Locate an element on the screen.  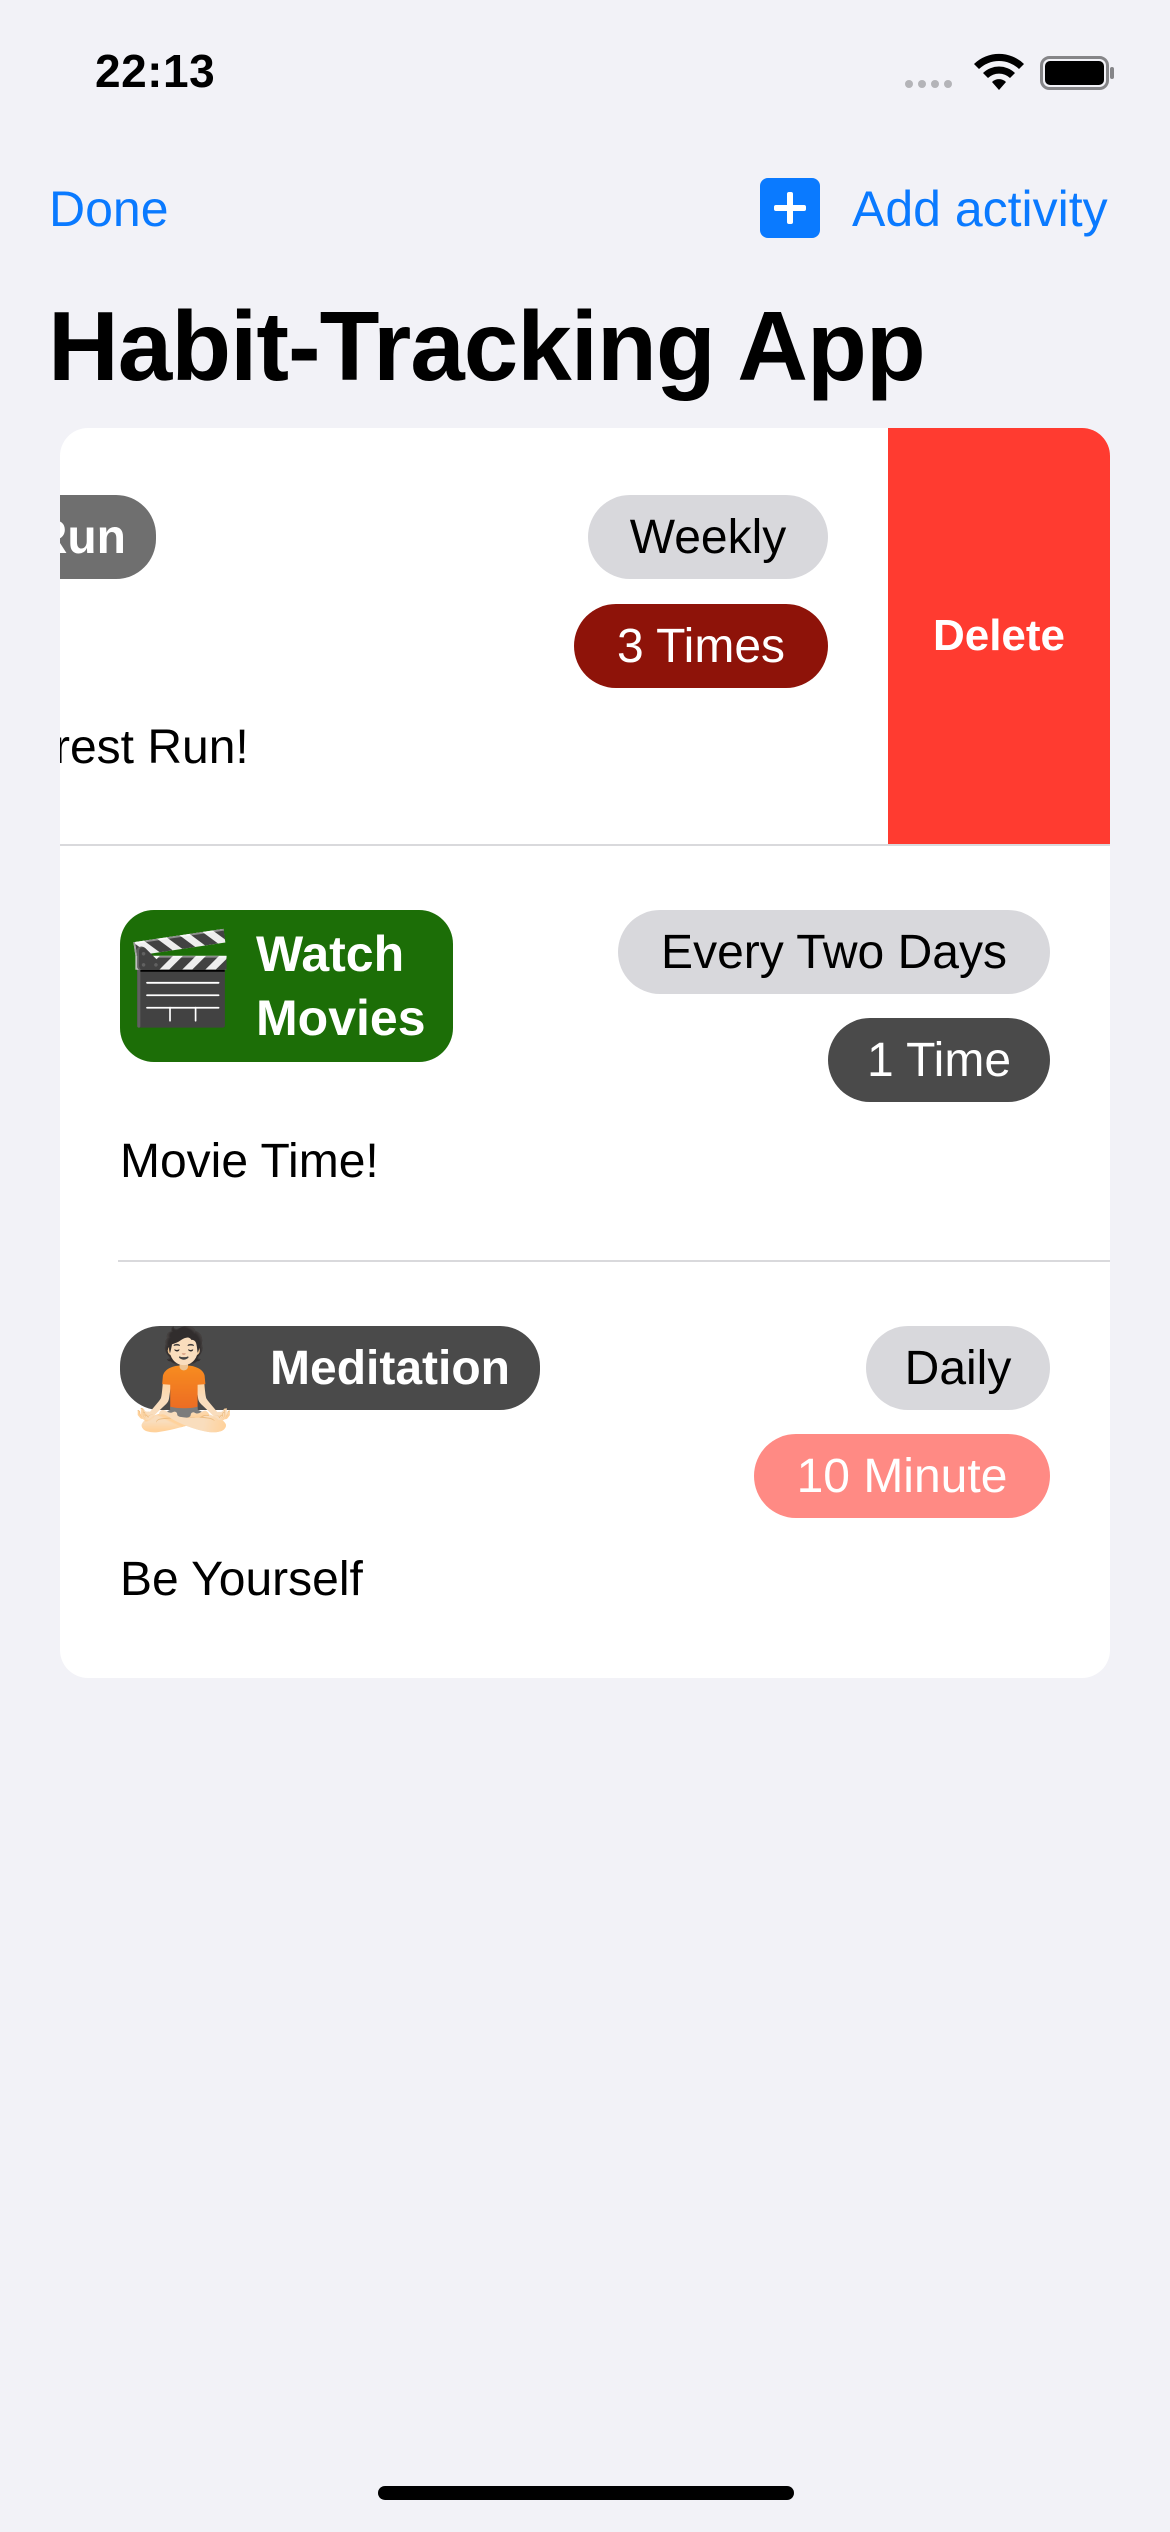
activity-label-line2: Movies is located at coordinates (341, 1018).